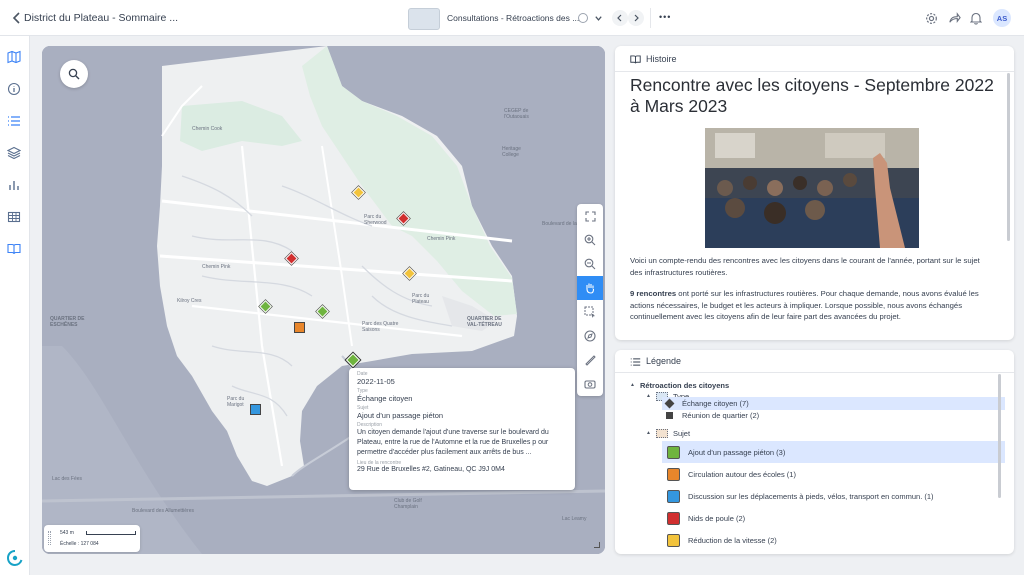  What do you see at coordinates (669, 403) in the screenshot?
I see `diamond-icon` at bounding box center [669, 403].